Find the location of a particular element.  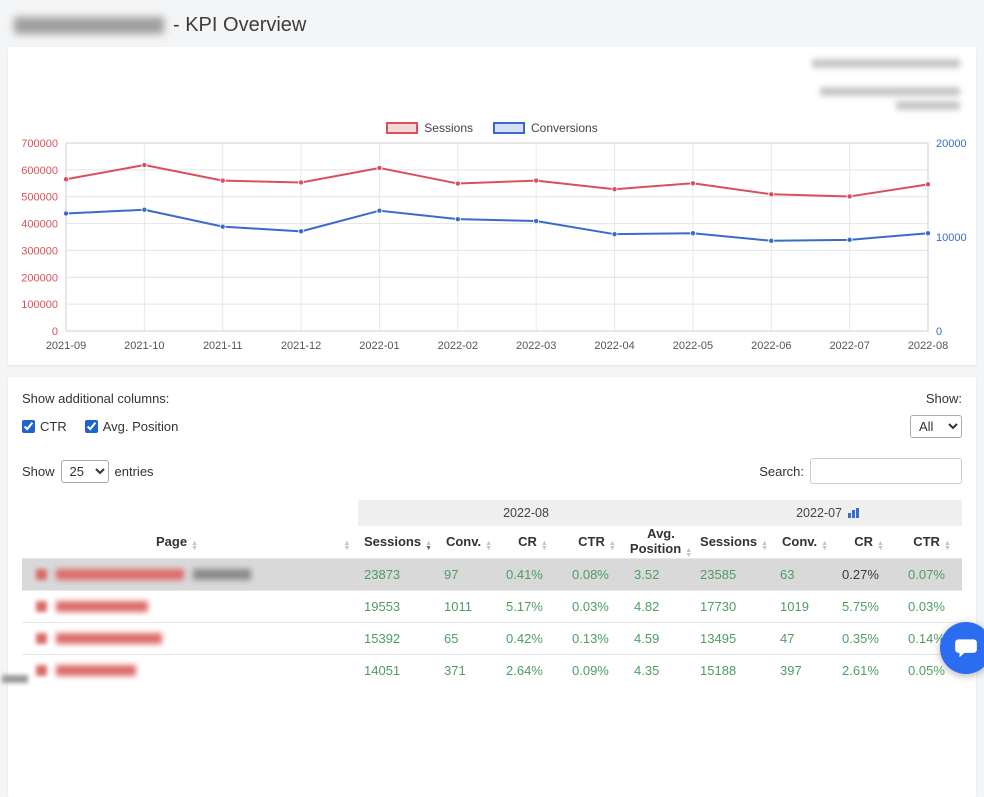

entries-prefix-label: Show is located at coordinates (38, 471).